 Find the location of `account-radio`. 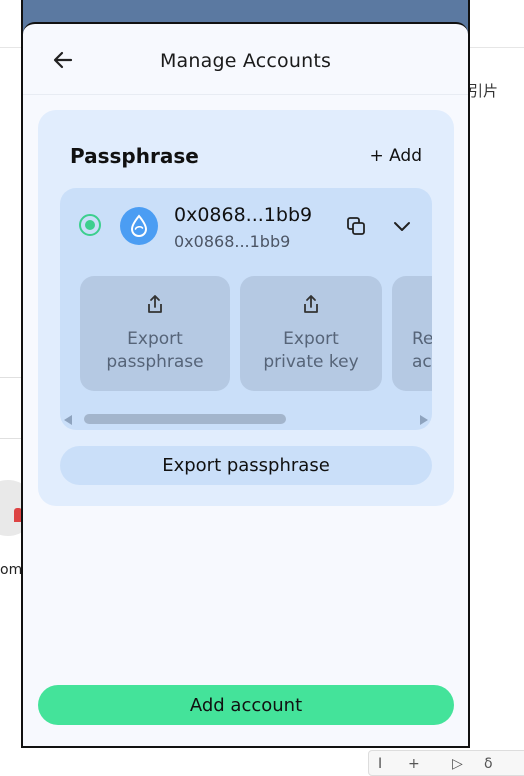

account-radio is located at coordinates (90, 225).